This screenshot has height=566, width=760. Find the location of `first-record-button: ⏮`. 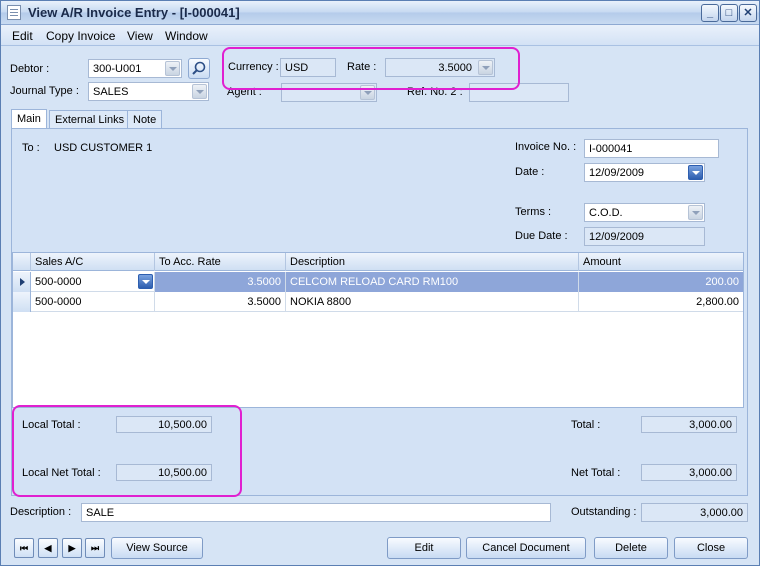

first-record-button: ⏮ is located at coordinates (24, 548).